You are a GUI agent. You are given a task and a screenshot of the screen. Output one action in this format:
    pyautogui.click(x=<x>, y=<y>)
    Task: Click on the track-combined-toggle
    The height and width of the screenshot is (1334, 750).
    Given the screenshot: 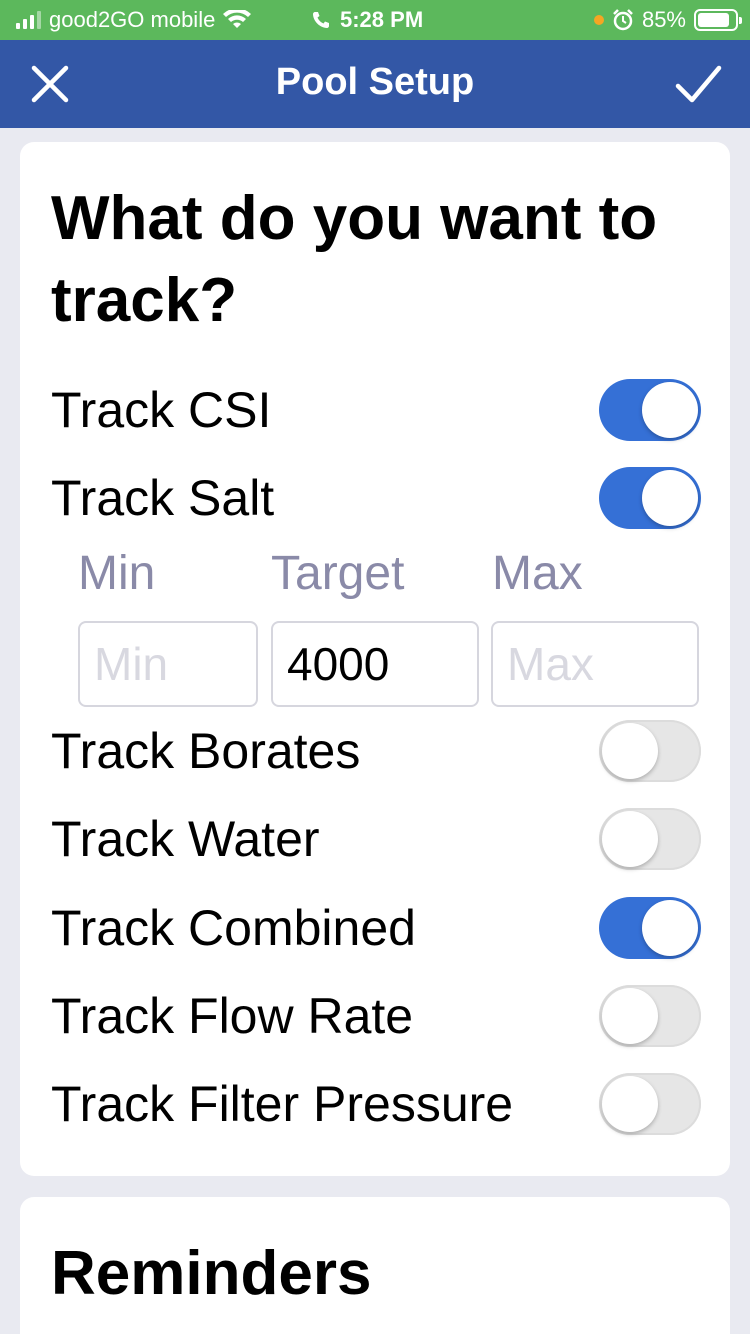 What is the action you would take?
    pyautogui.click(x=650, y=928)
    